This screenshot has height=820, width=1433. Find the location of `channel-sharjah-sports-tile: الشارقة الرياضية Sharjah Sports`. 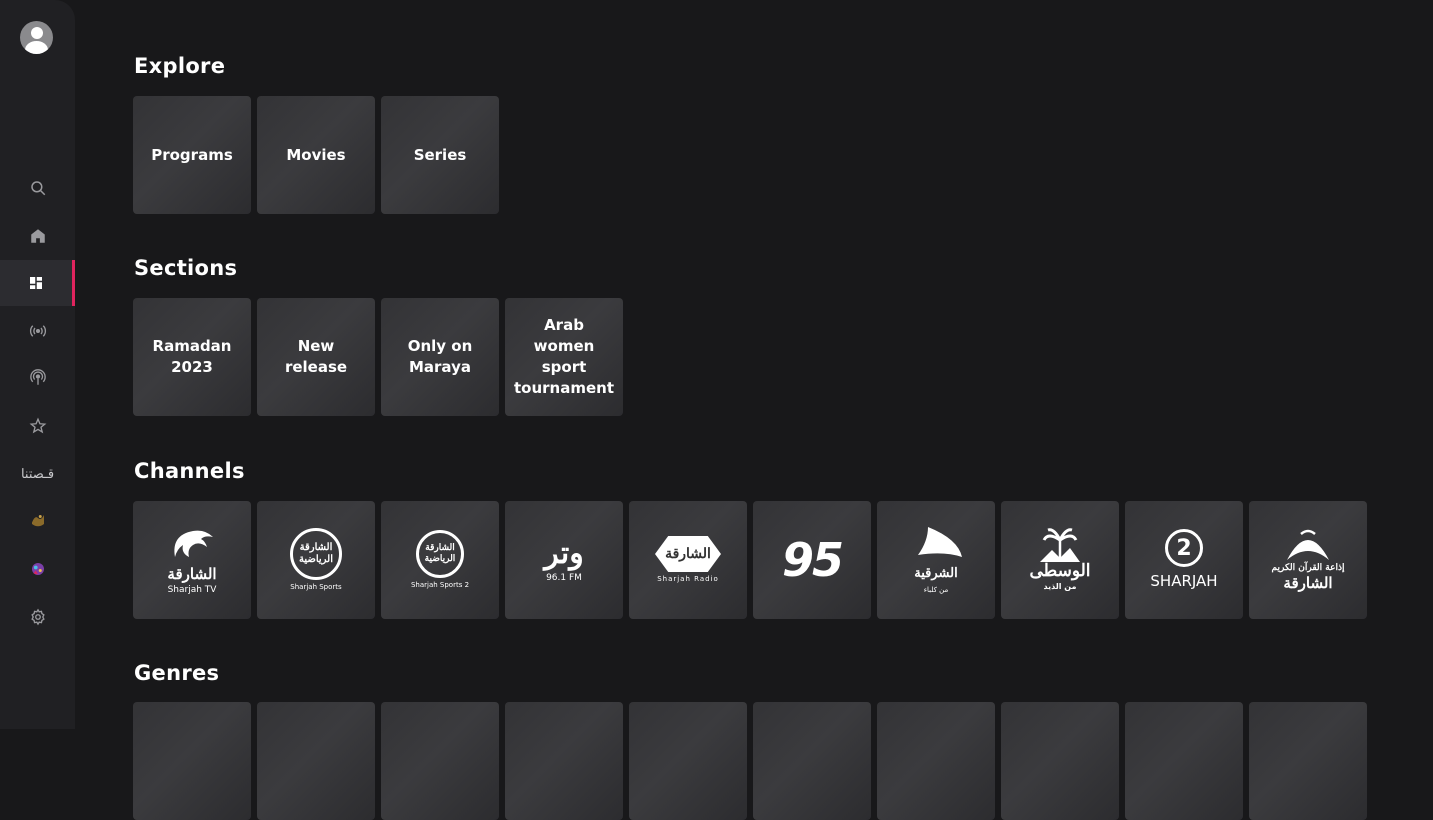

channel-sharjah-sports-tile: الشارقة الرياضية Sharjah Sports is located at coordinates (316, 560).